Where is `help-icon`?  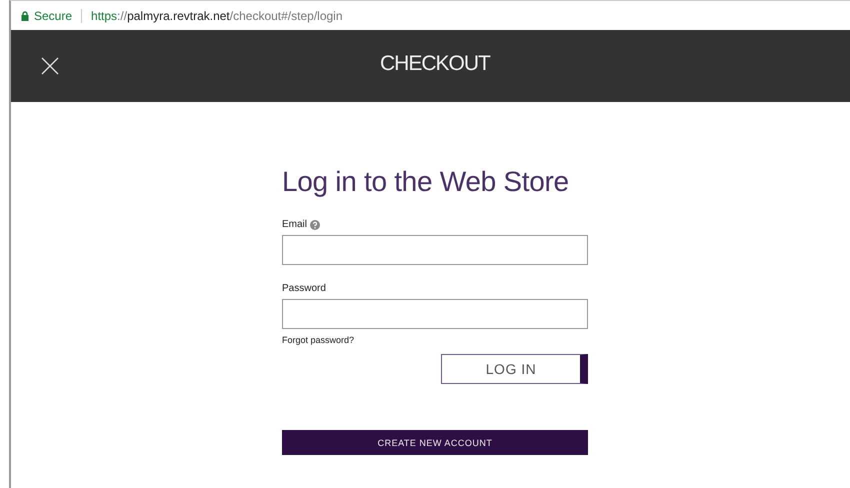
help-icon is located at coordinates (315, 225).